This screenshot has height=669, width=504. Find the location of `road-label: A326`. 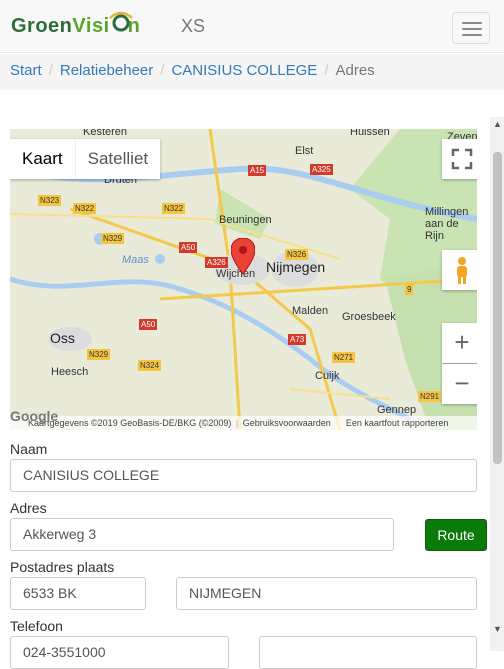

road-label: A326 is located at coordinates (216, 262).